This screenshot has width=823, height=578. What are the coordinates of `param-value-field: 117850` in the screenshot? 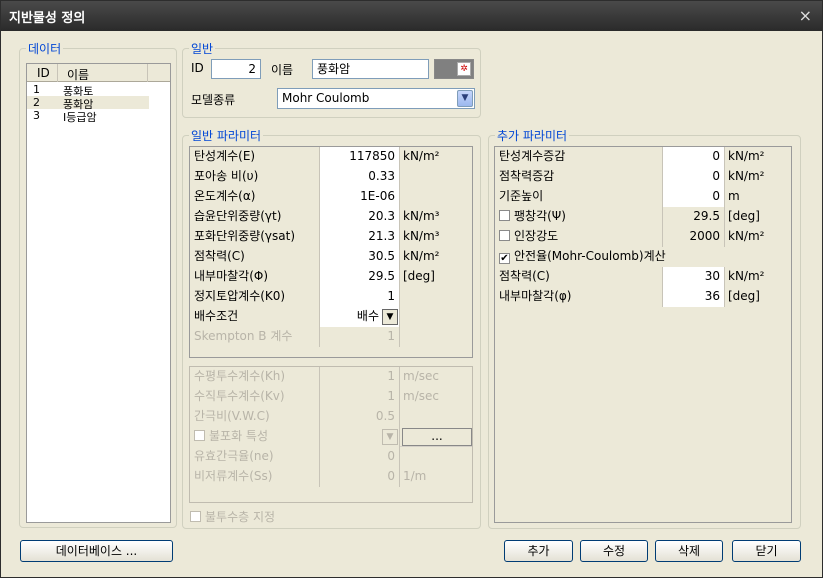 It's located at (360, 157).